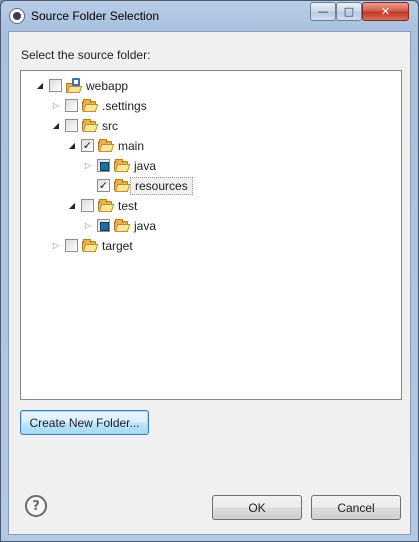 Image resolution: width=419 pixels, height=542 pixels. Describe the element at coordinates (211, 146) in the screenshot. I see `tree-item-main-3: ◢ ✓ main` at that location.